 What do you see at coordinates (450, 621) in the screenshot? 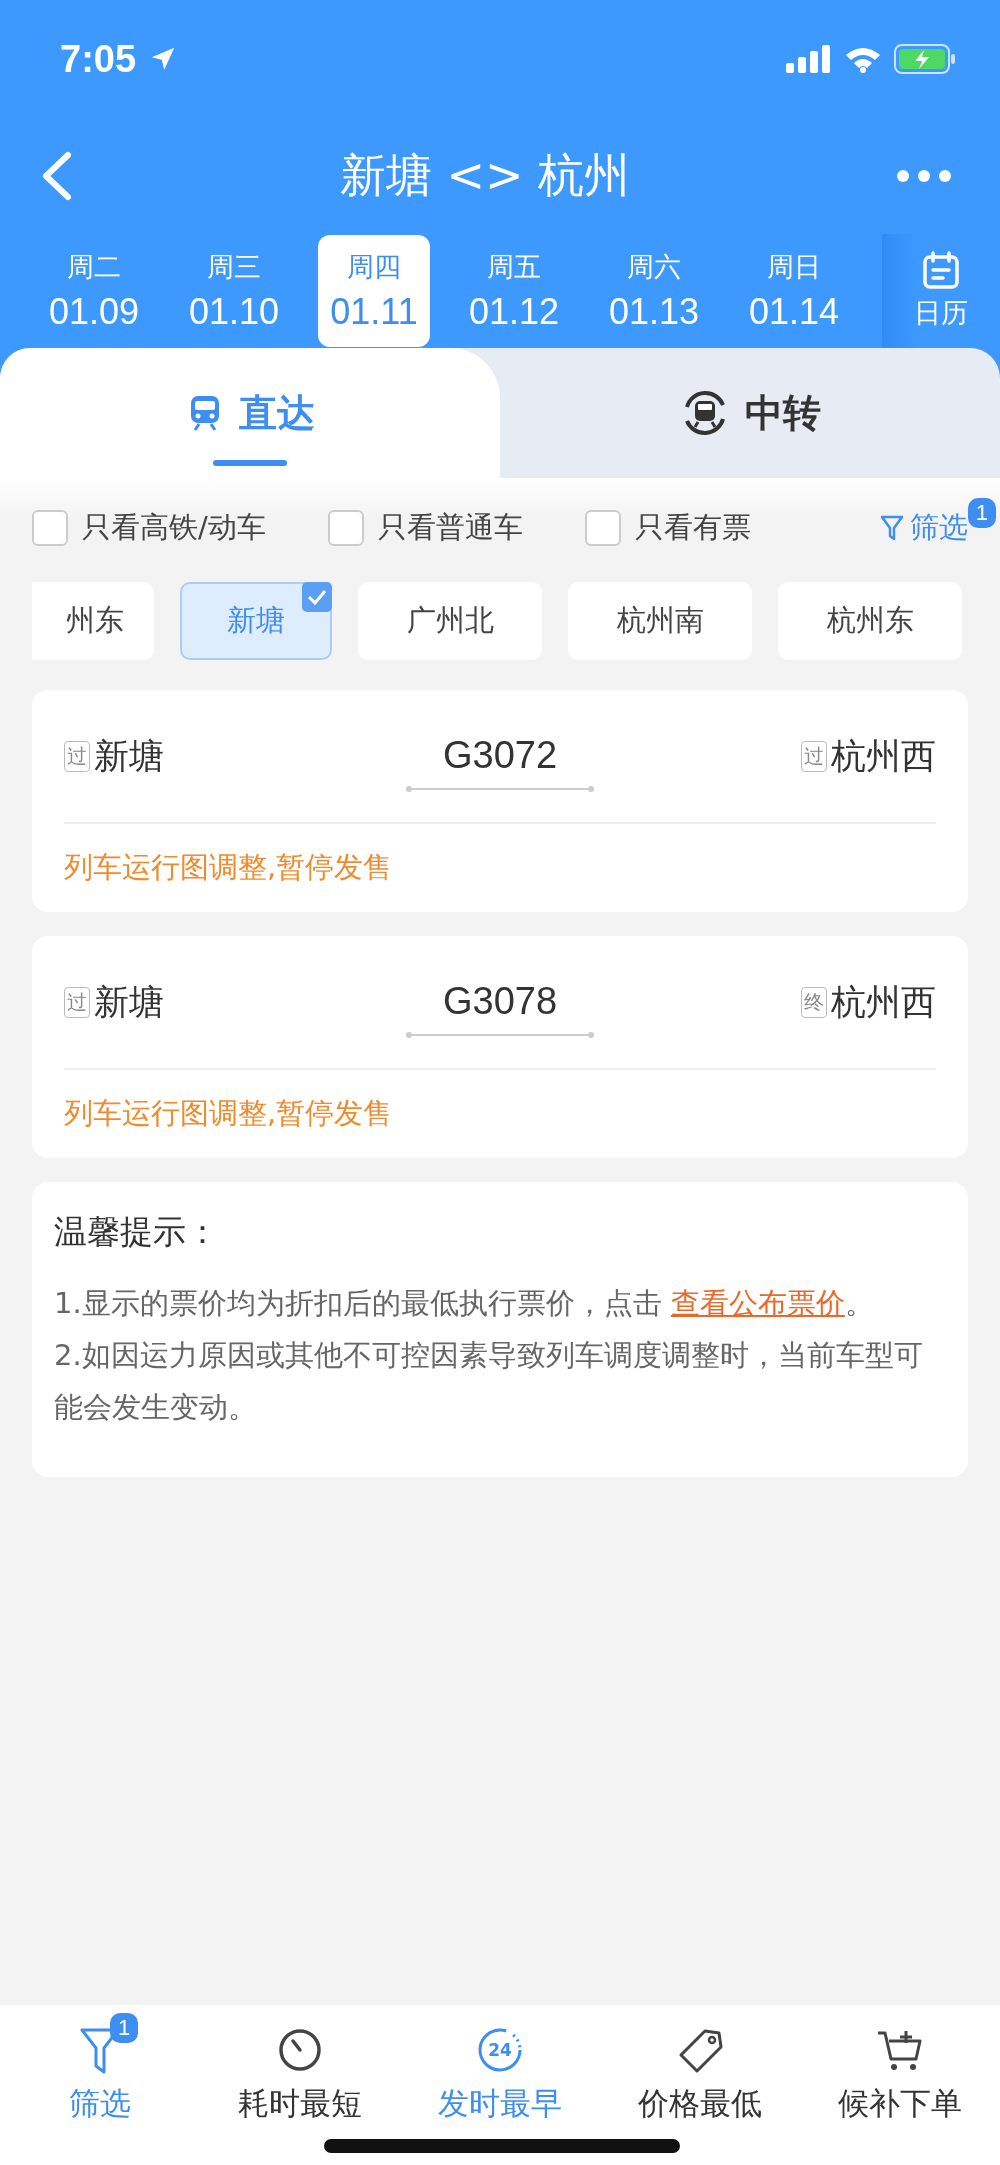
I see `station-chip: 广州北` at bounding box center [450, 621].